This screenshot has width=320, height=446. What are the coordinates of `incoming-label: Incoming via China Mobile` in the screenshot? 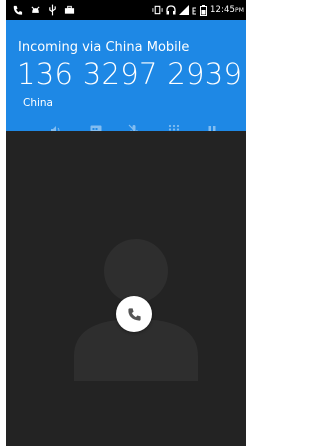 It's located at (104, 47).